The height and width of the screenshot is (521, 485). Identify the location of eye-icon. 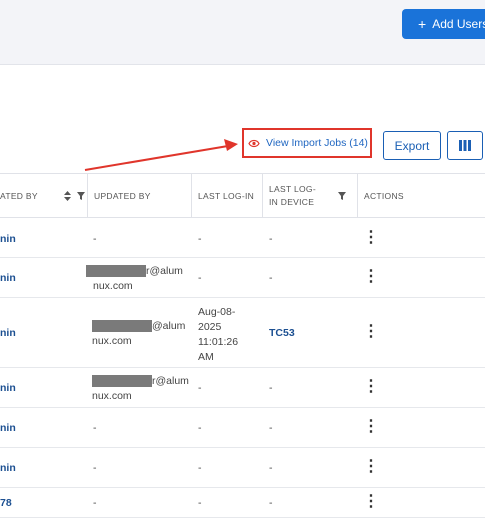
(254, 143).